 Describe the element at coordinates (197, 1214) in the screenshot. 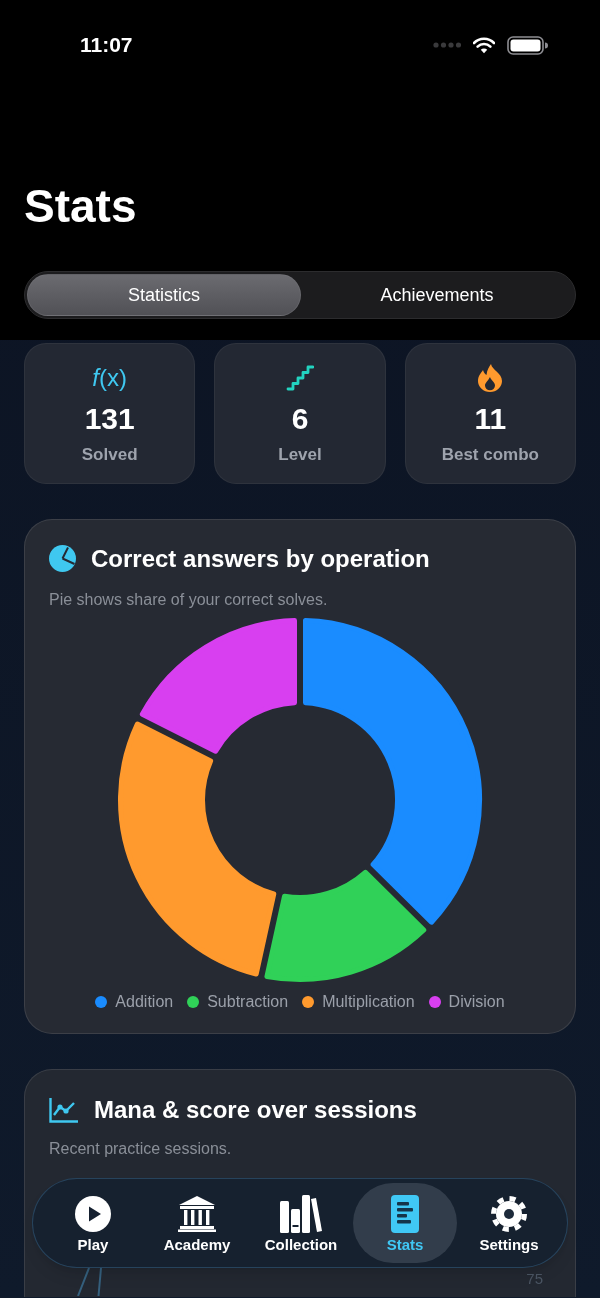

I see `building-columns-icon` at that location.